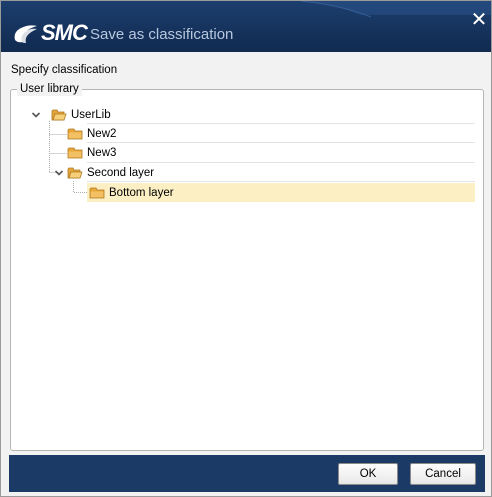 The height and width of the screenshot is (497, 492). Describe the element at coordinates (36, 115) in the screenshot. I see `collapse-userlib-chevron-icon` at that location.